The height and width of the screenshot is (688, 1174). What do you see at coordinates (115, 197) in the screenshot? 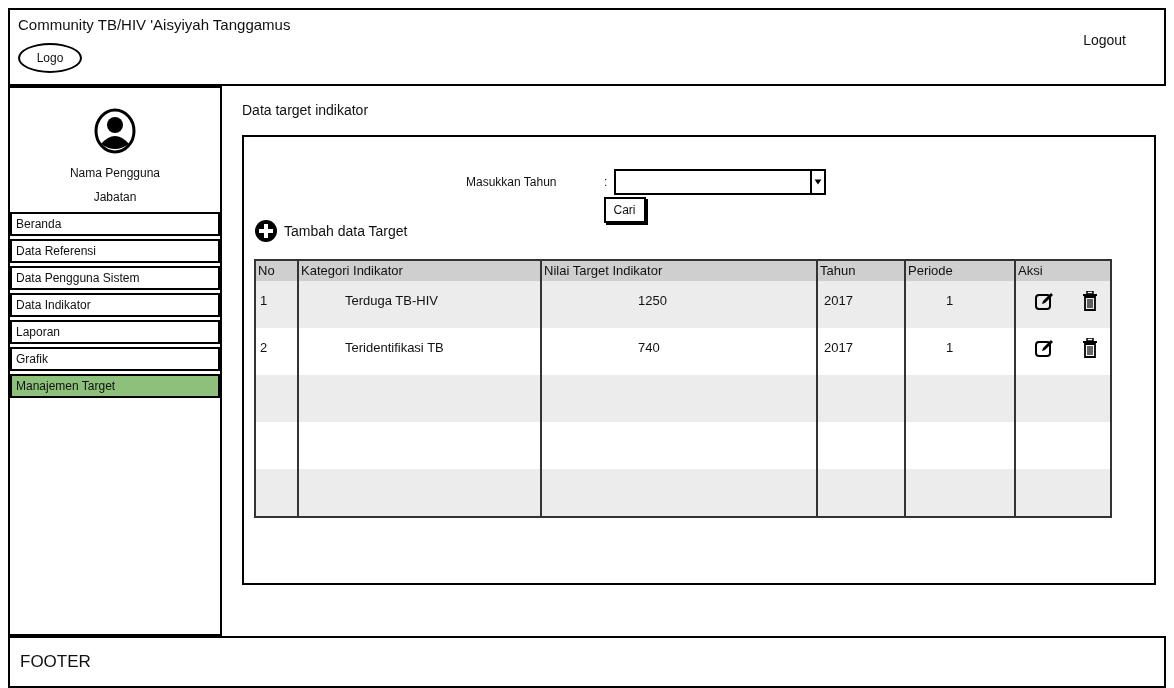
I see `user-role: Jabatan` at bounding box center [115, 197].